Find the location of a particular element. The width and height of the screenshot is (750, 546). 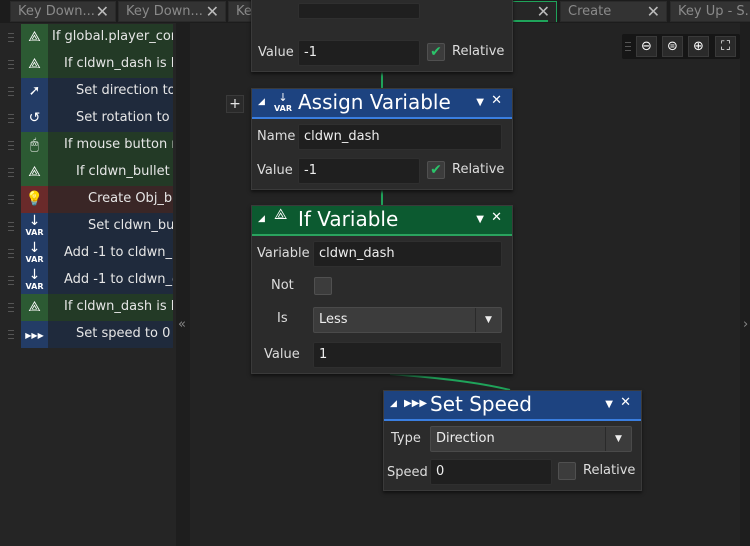

variable-field: cldwn_dash is located at coordinates (407, 254).